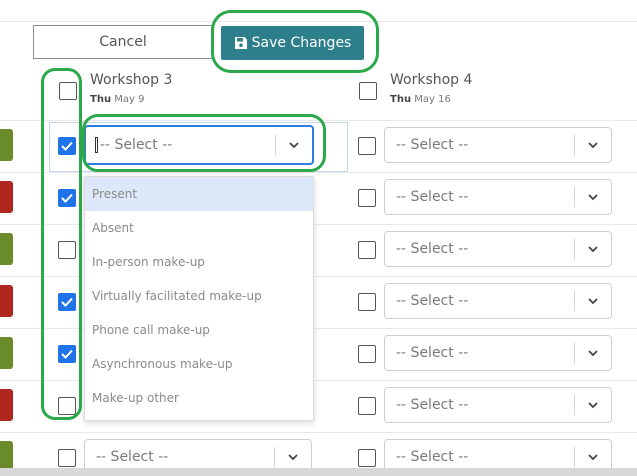  What do you see at coordinates (131, 80) in the screenshot?
I see `column-title-workshop3: Workshop 3` at bounding box center [131, 80].